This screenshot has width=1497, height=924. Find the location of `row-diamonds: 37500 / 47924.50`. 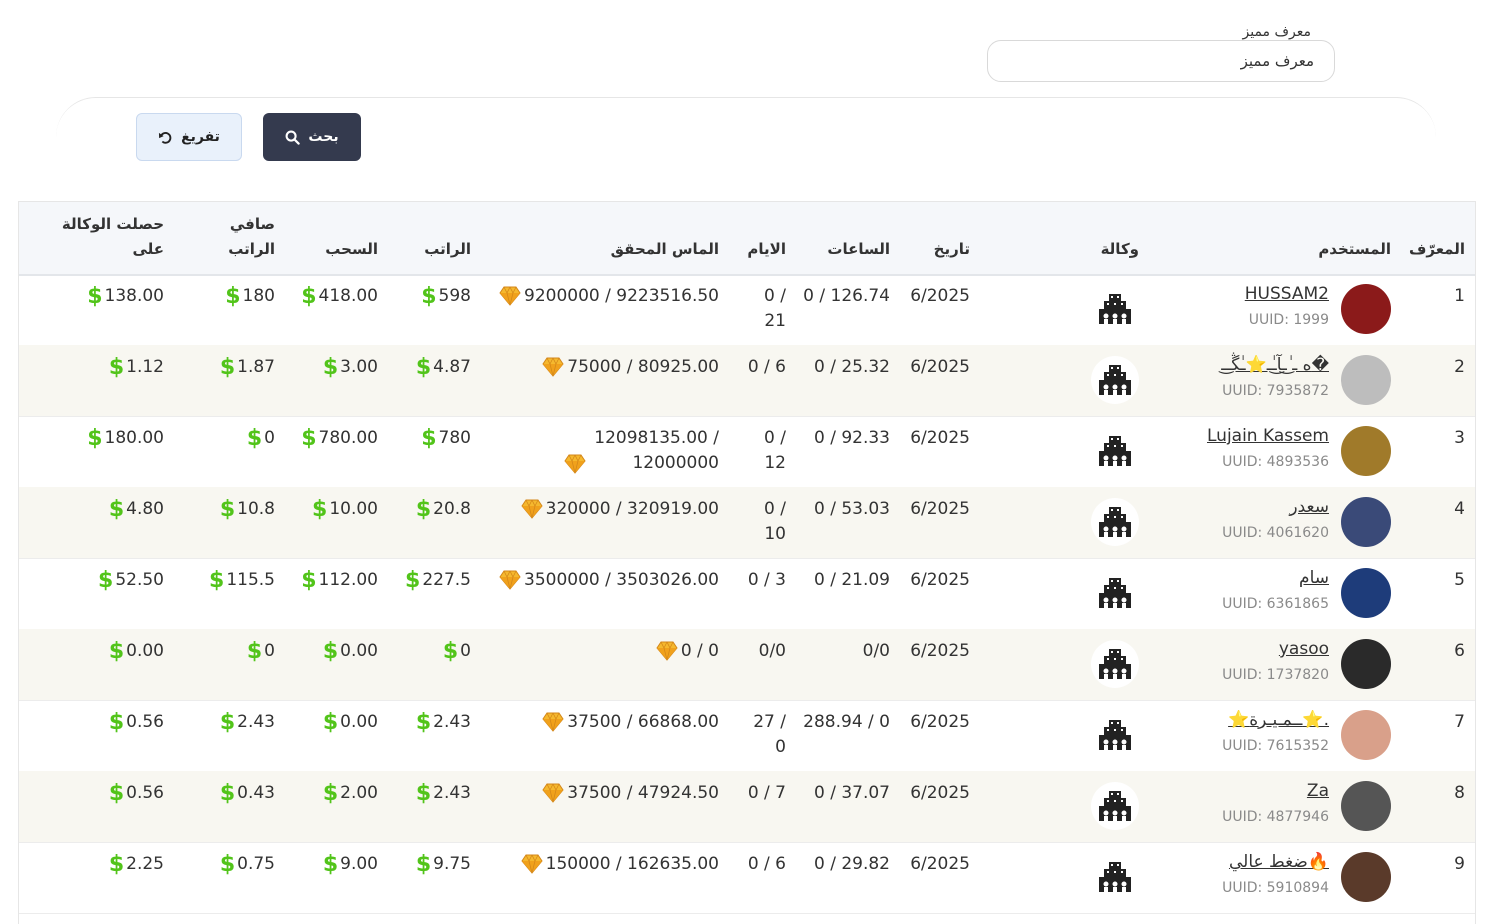

row-diamonds: 37500 / 47924.50 is located at coordinates (630, 796).